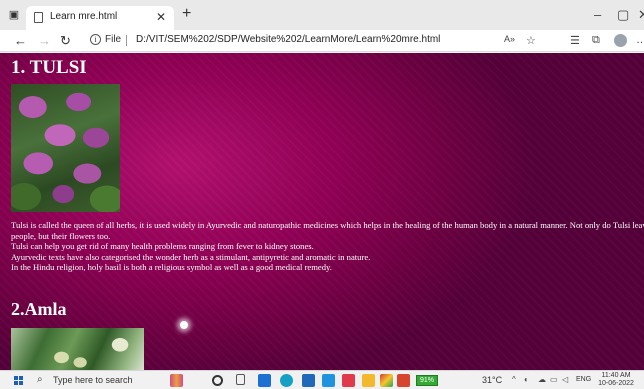 The image size is (644, 389). I want to click on address-divider, so click(126, 40).